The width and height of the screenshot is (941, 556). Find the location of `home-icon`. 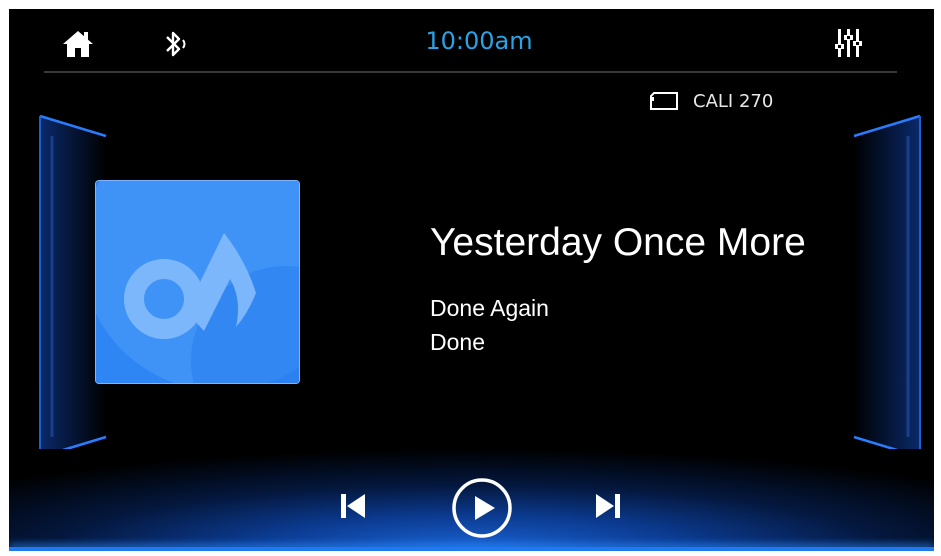

home-icon is located at coordinates (78, 44).